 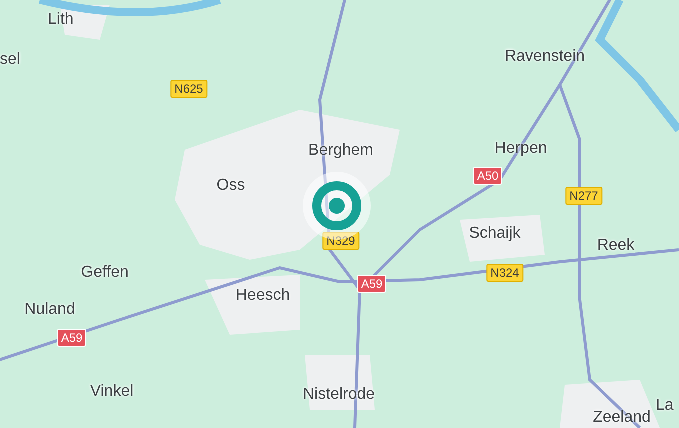 What do you see at coordinates (231, 186) in the screenshot?
I see `place-label: Oss` at bounding box center [231, 186].